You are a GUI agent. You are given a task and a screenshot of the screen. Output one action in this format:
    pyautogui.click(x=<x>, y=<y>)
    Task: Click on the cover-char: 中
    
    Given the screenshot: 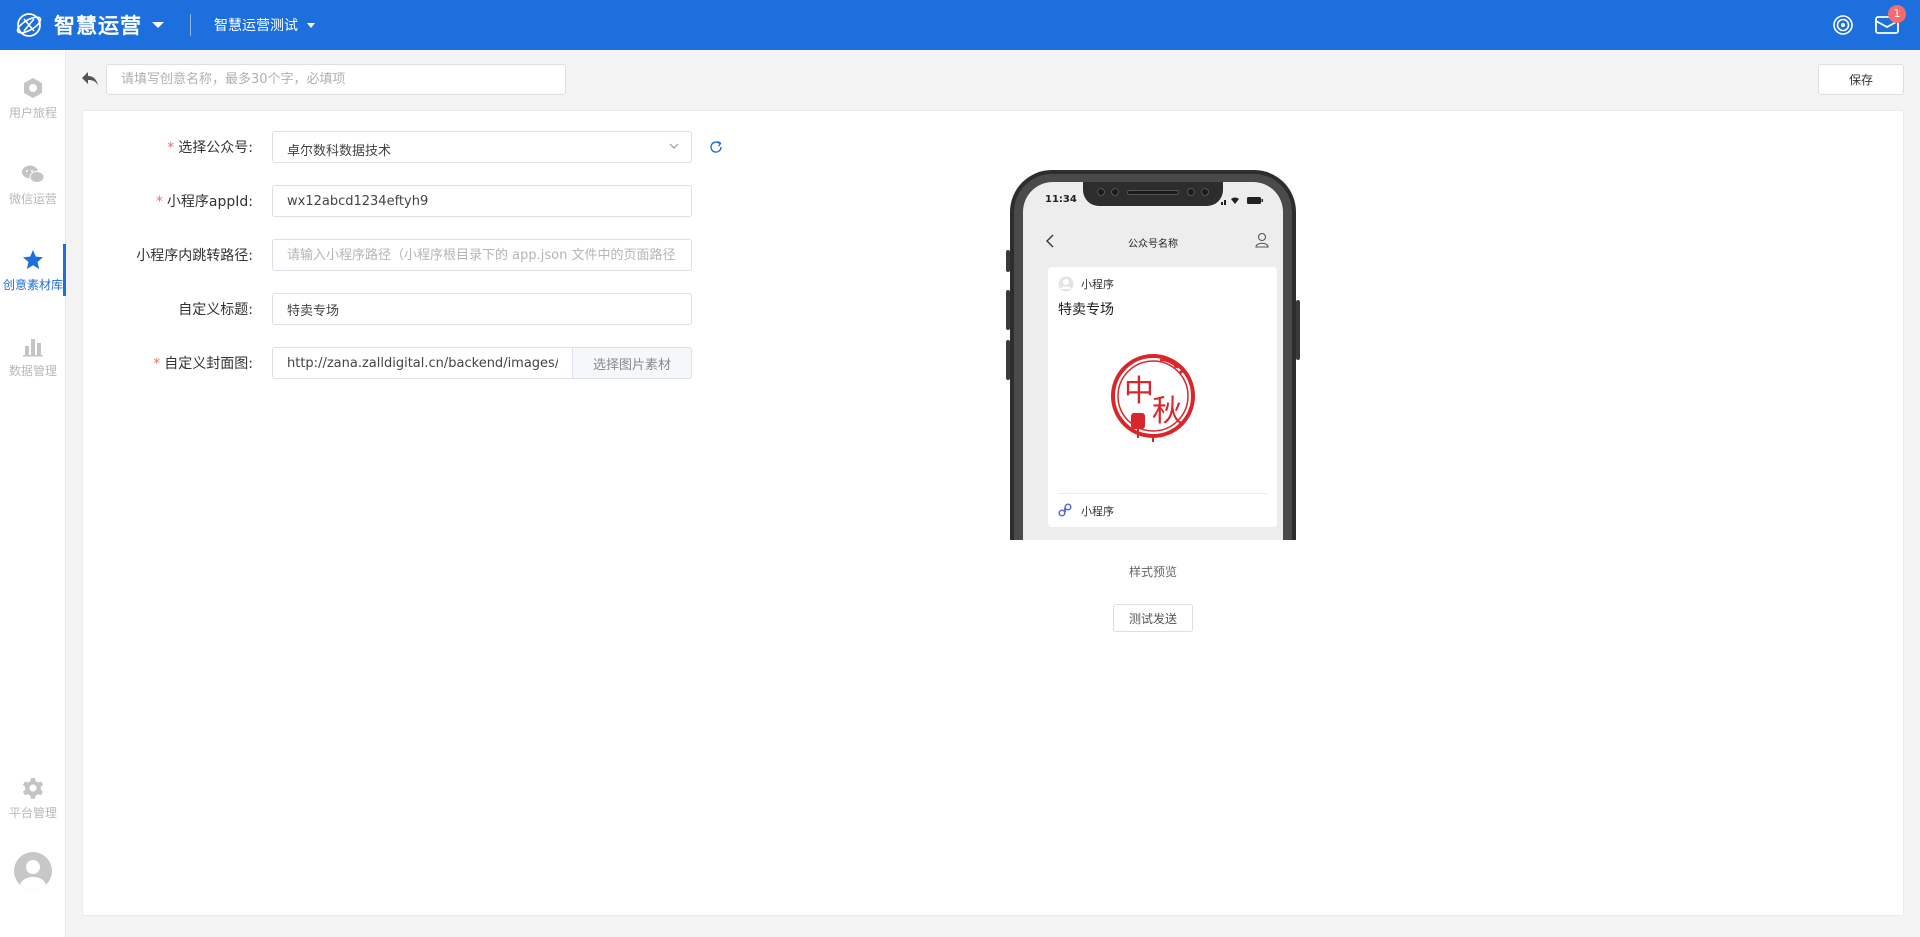 What is the action you would take?
    pyautogui.click(x=1139, y=391)
    